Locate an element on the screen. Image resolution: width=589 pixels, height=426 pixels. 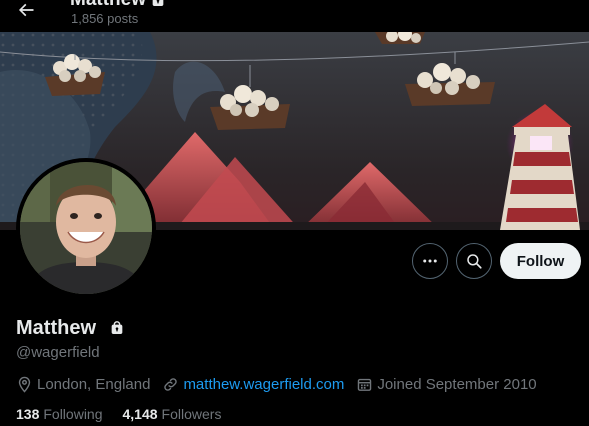
website-item: matthew.wagerfield.com is located at coordinates (253, 384).